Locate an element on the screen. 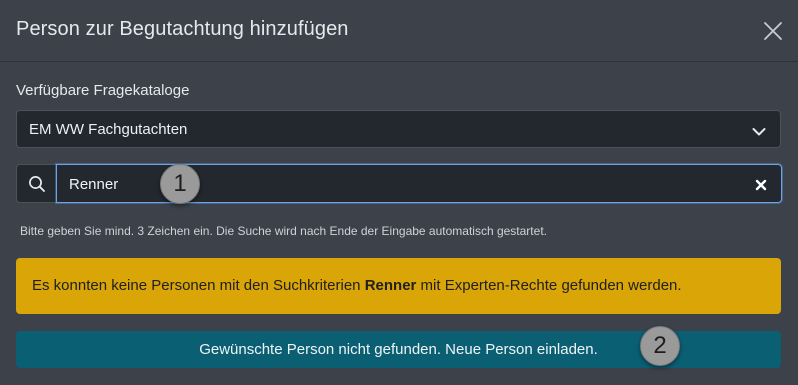 This screenshot has height=385, width=798. clear-search-button is located at coordinates (761, 184).